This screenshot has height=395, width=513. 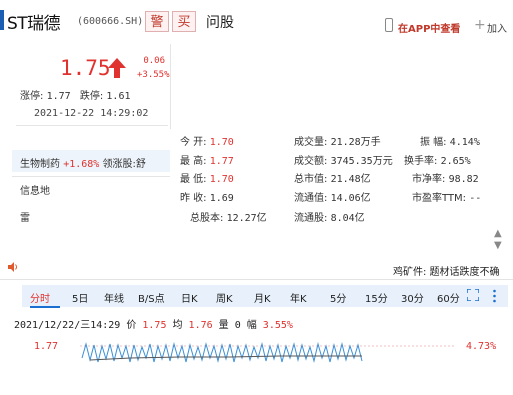 What do you see at coordinates (157, 21) in the screenshot?
I see `alert-button: 警` at bounding box center [157, 21].